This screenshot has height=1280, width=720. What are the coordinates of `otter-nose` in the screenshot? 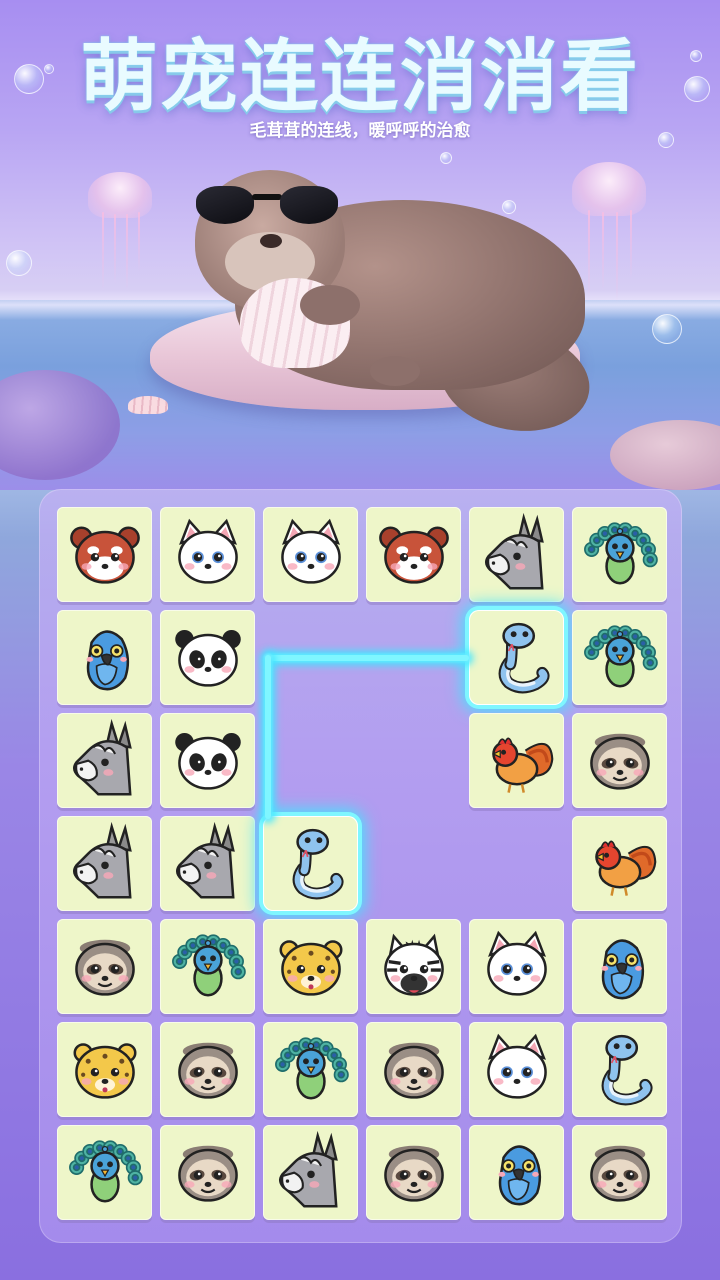 It's located at (271, 241).